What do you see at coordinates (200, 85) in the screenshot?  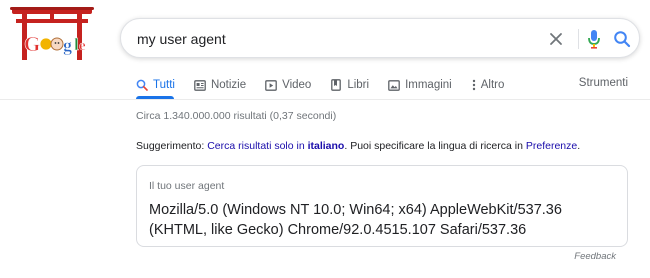 I see `news-icon` at bounding box center [200, 85].